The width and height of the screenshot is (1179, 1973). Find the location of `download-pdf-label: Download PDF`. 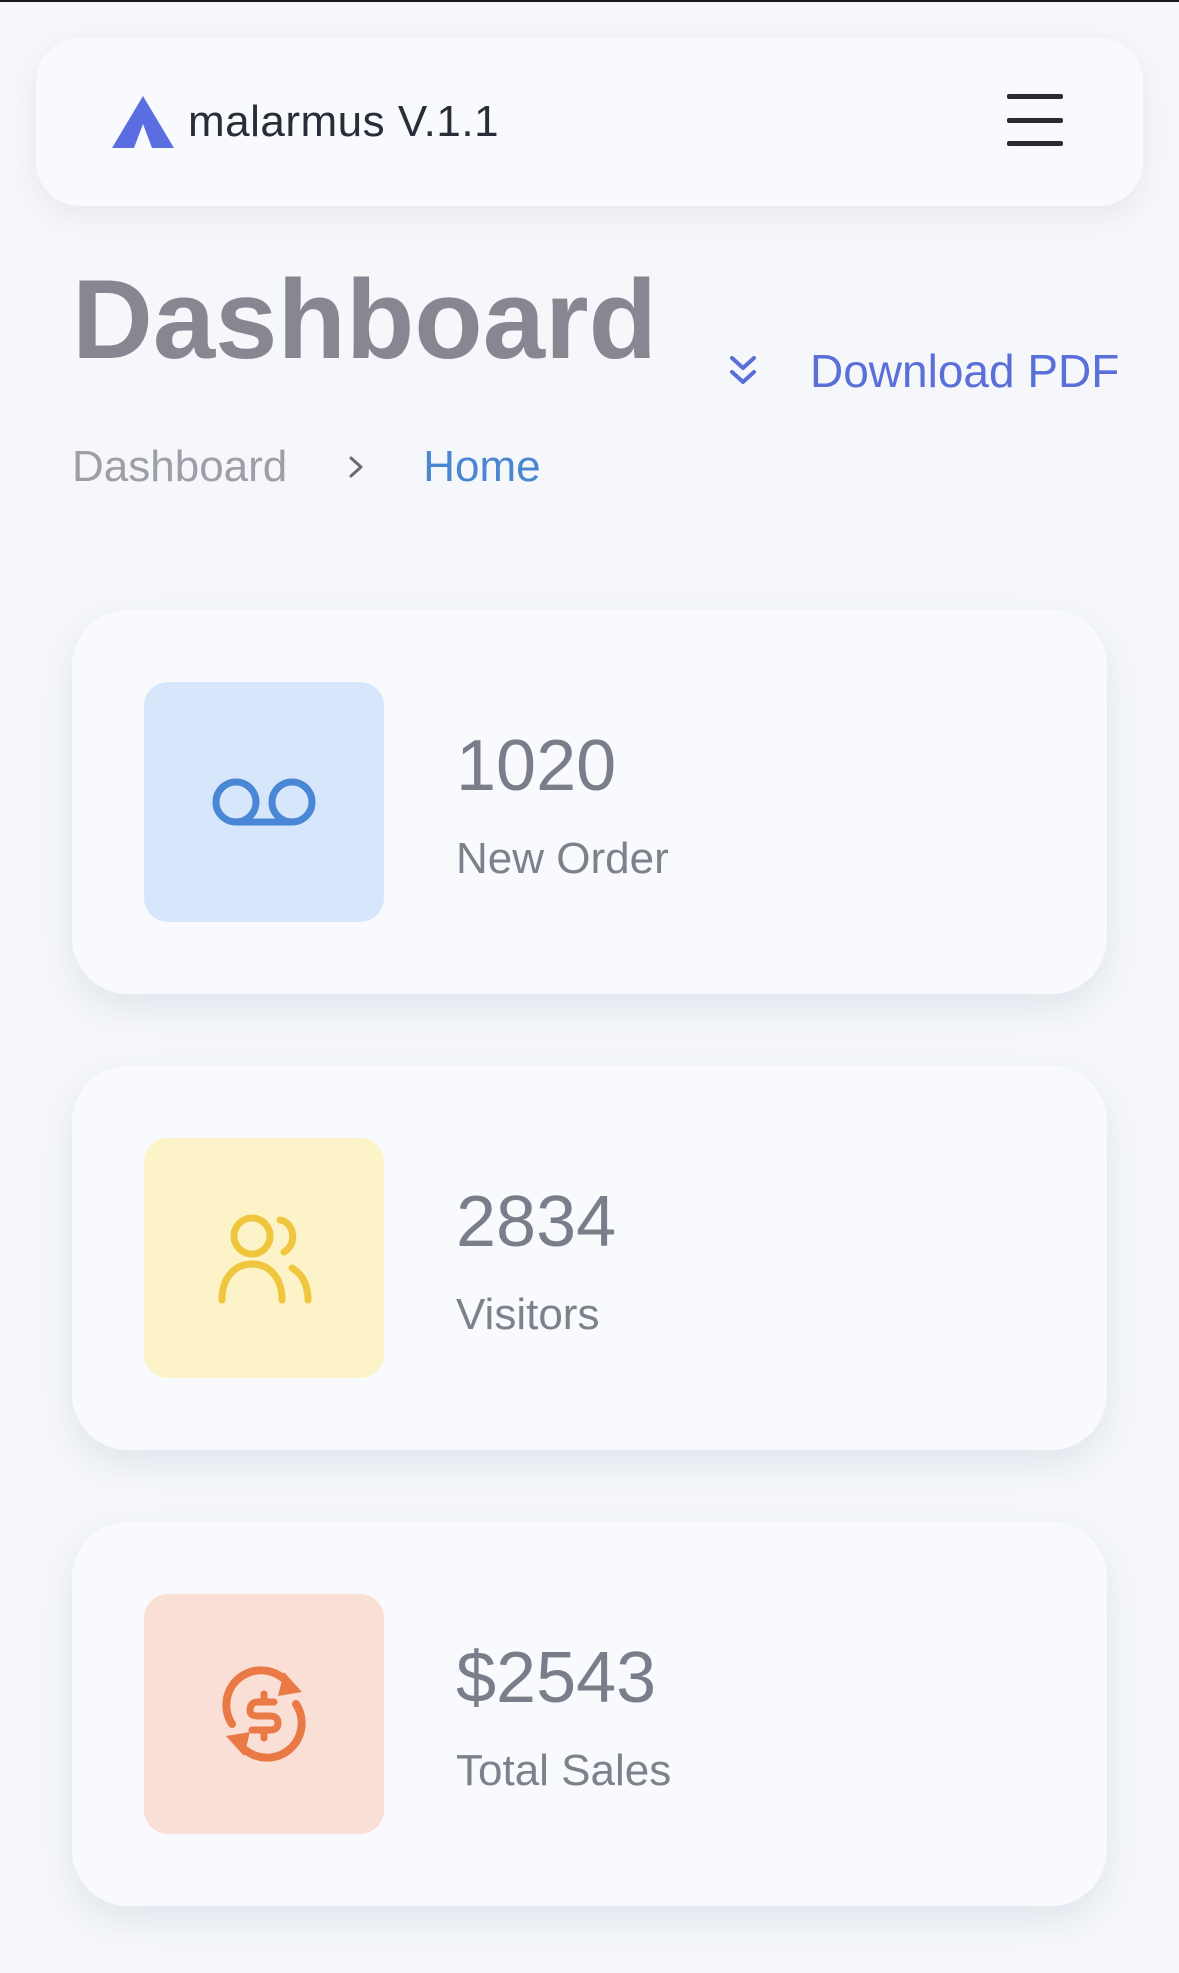

download-pdf-label: Download PDF is located at coordinates (965, 371).